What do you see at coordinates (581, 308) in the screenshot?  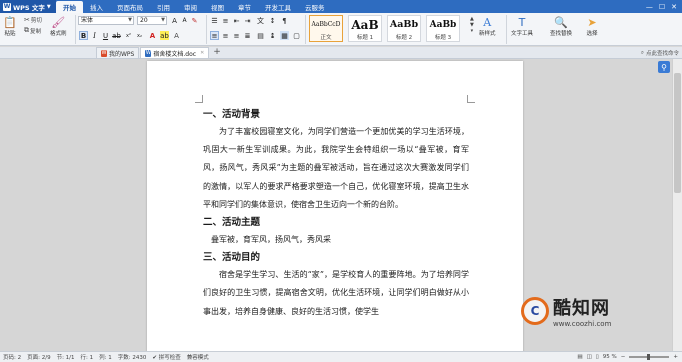 I see `watermark-name: 酷知网` at bounding box center [581, 308].